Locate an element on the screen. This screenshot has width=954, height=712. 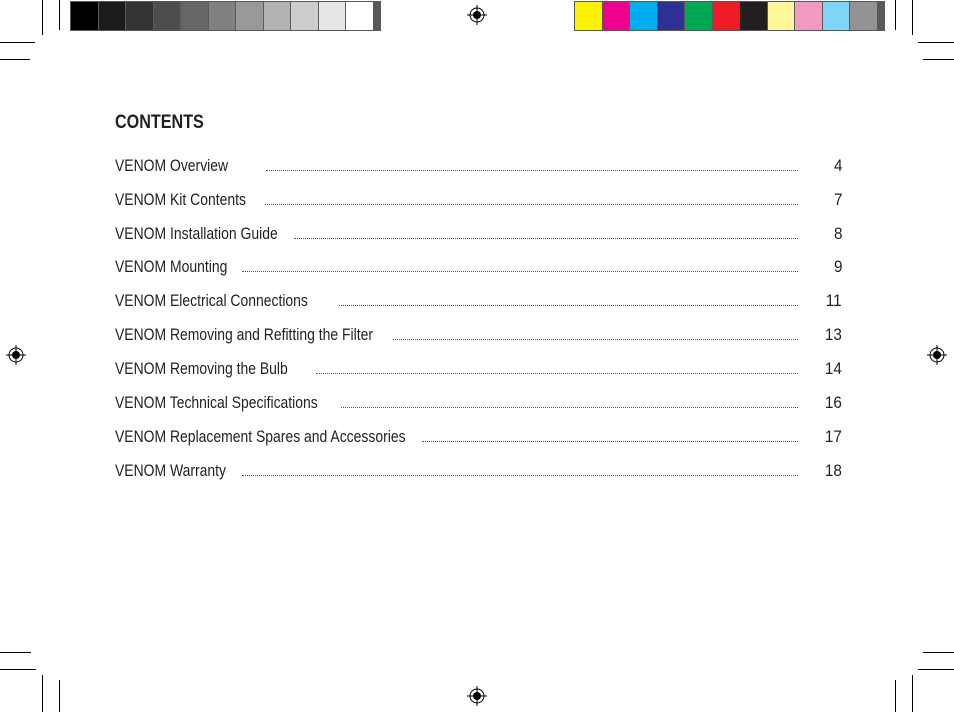
toc-entry: VENOM Removing the Bulb 14 is located at coordinates (478, 370).